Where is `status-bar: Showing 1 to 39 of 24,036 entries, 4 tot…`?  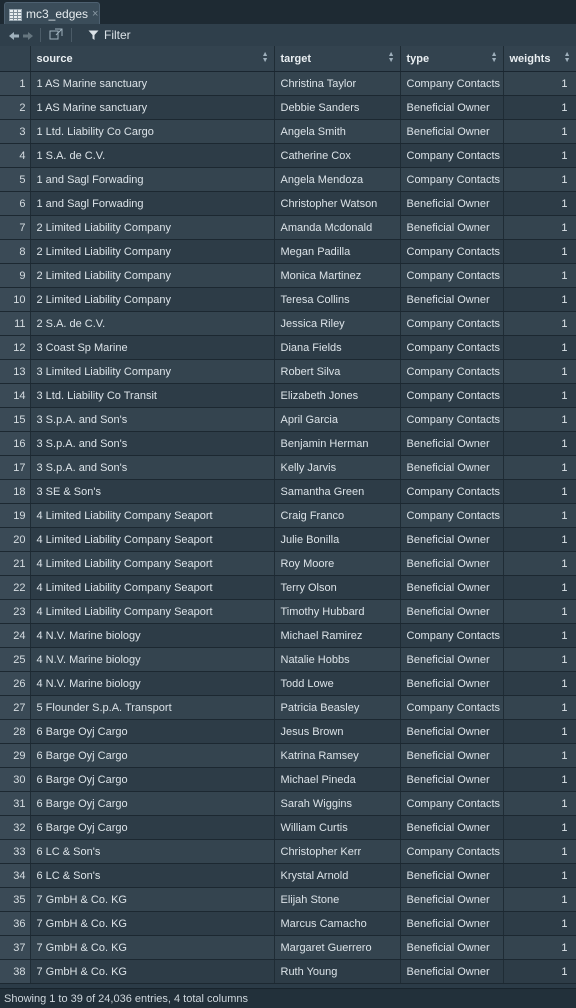 status-bar: Showing 1 to 39 of 24,036 entries, 4 tot… is located at coordinates (288, 998).